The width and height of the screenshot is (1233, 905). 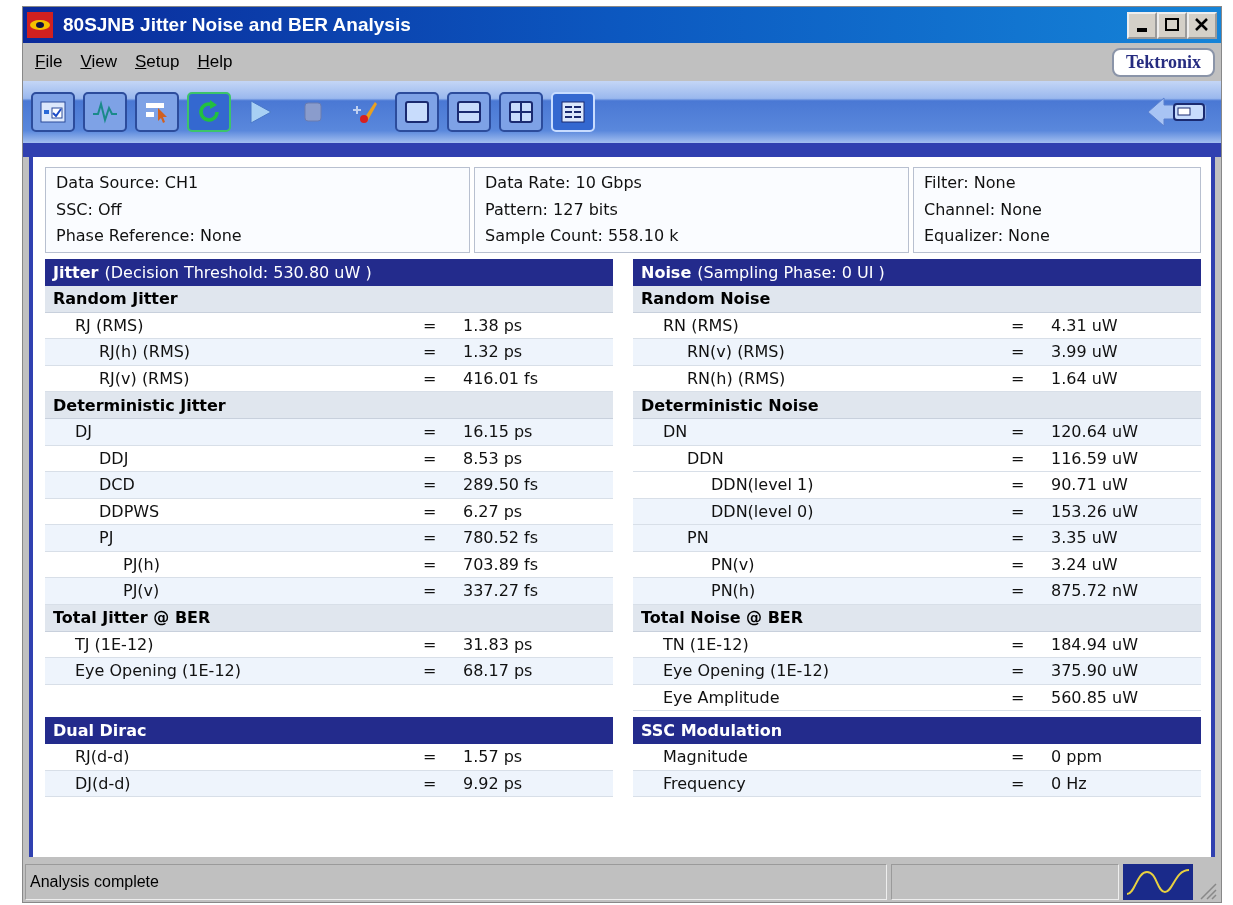 I want to click on metric-value: 875.72 nW, so click(x=1095, y=591).